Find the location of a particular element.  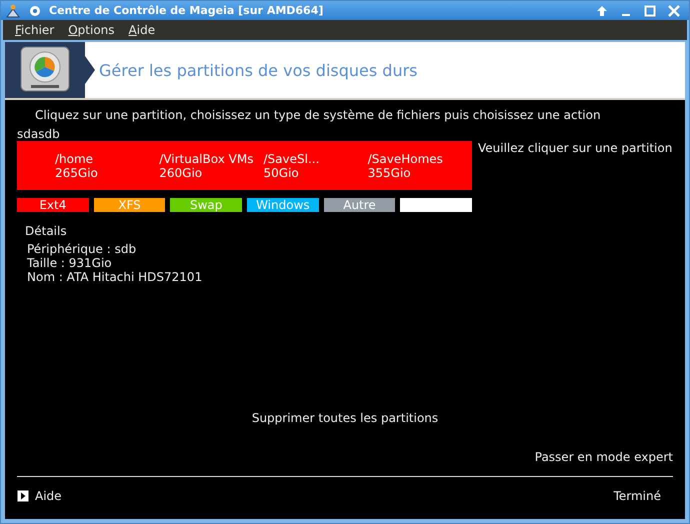

header-title: Gérer les partitions de vos disques durs is located at coordinates (258, 70).